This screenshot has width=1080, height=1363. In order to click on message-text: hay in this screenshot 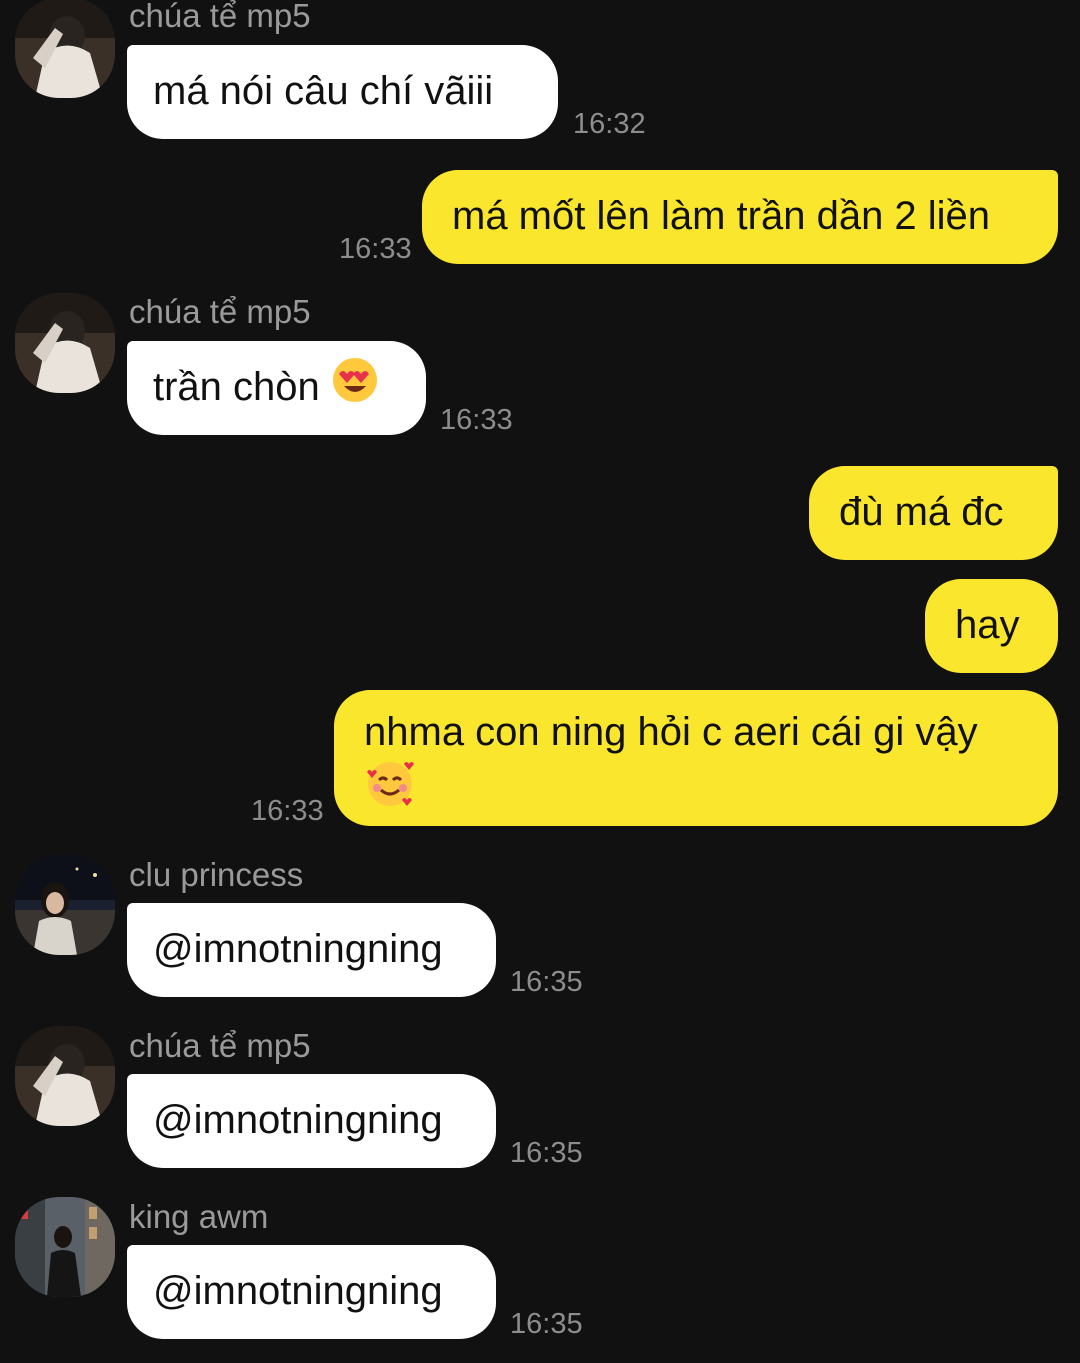, I will do `click(987, 625)`.